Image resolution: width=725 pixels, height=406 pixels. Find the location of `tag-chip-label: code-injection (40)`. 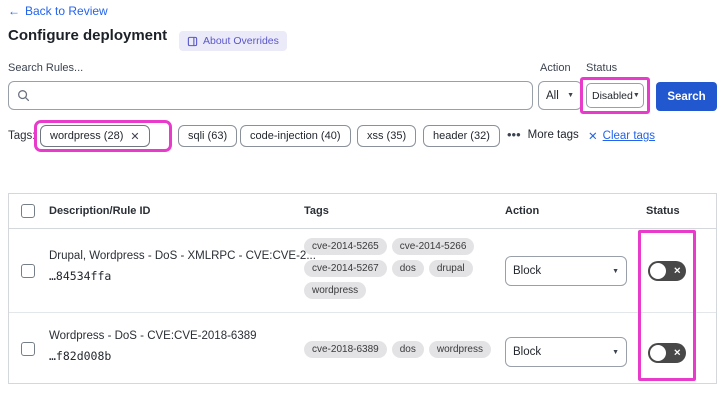

tag-chip-label: code-injection (40) is located at coordinates (295, 136).